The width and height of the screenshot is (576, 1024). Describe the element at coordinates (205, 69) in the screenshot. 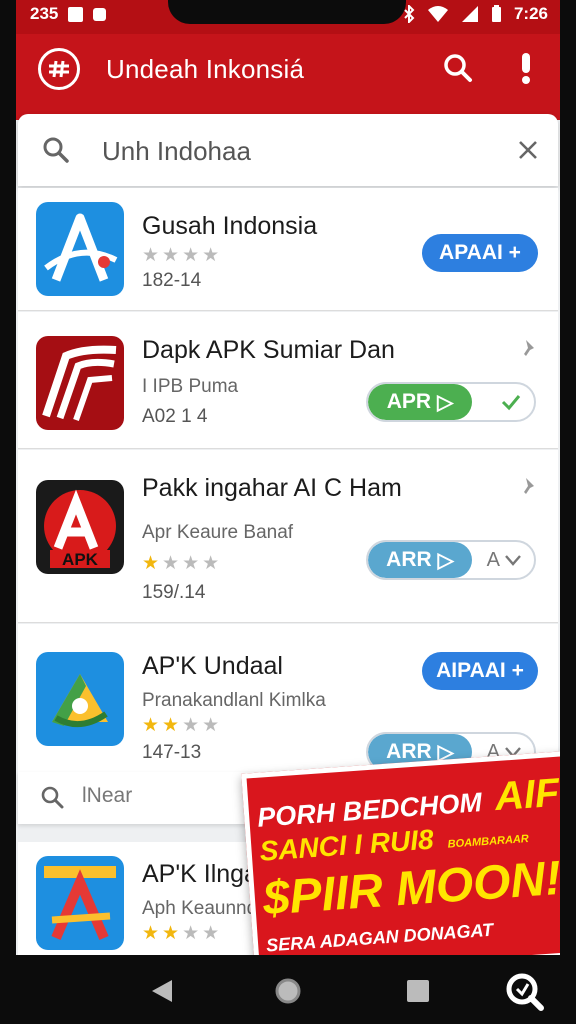

I see `app-title: Undeah Inkonsiá` at that location.